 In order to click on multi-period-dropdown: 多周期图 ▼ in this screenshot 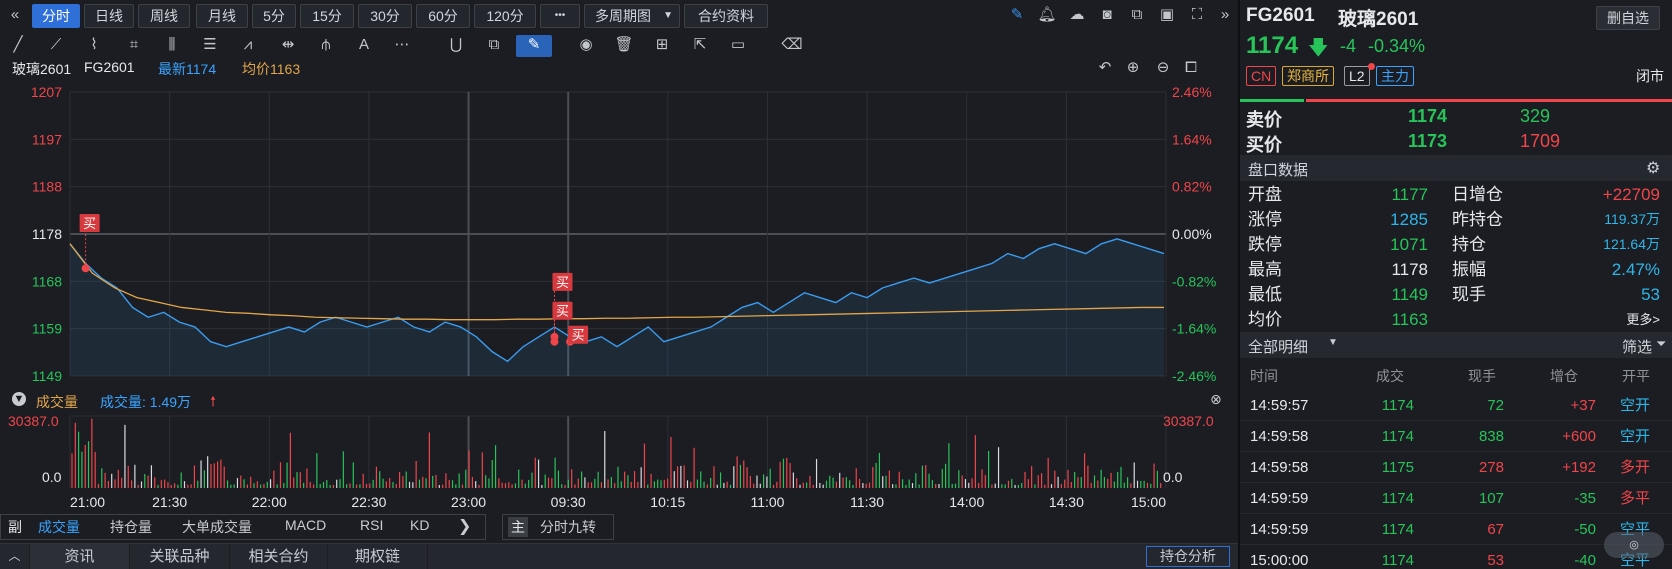, I will do `click(632, 16)`.